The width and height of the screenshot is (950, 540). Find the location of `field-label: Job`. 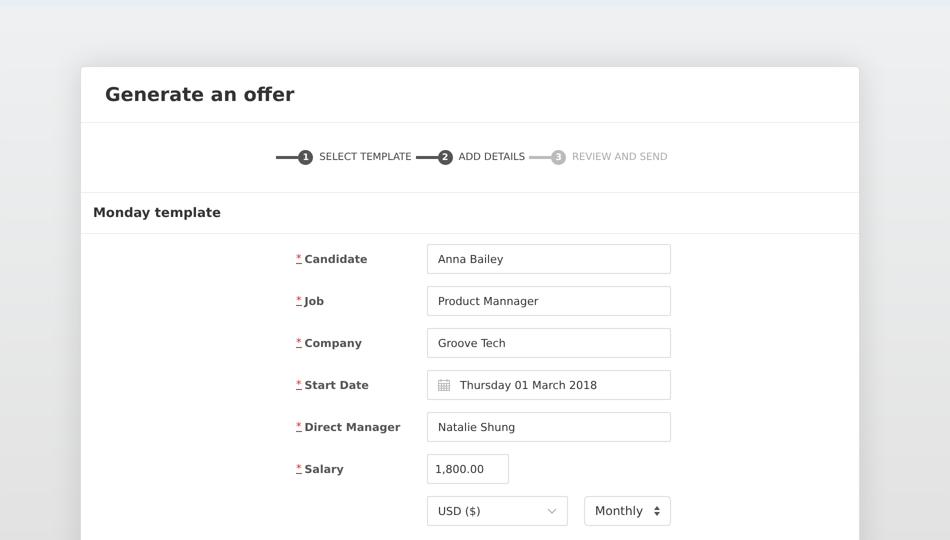

field-label: Job is located at coordinates (314, 301).